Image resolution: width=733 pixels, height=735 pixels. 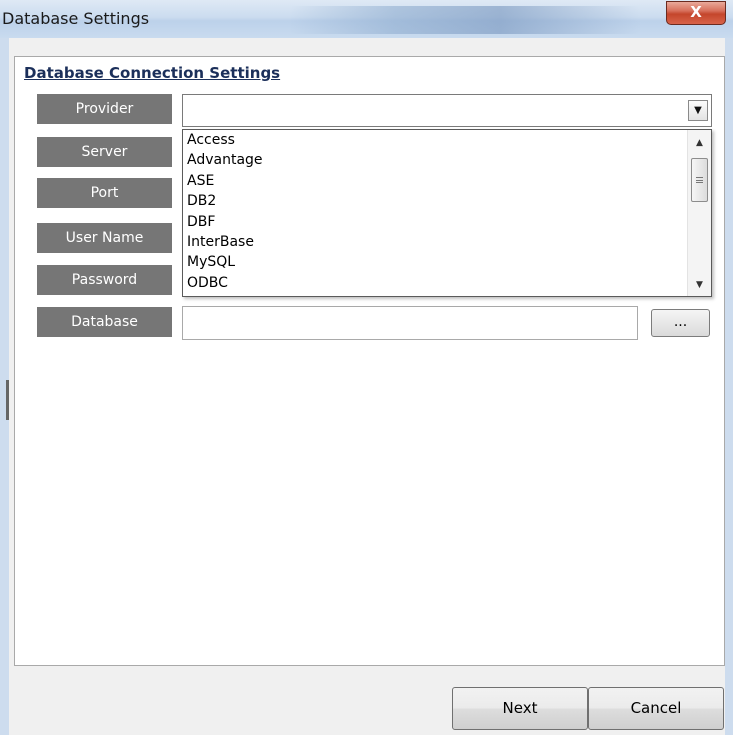 What do you see at coordinates (698, 110) in the screenshot?
I see `chevron-down-icon: ▼` at bounding box center [698, 110].